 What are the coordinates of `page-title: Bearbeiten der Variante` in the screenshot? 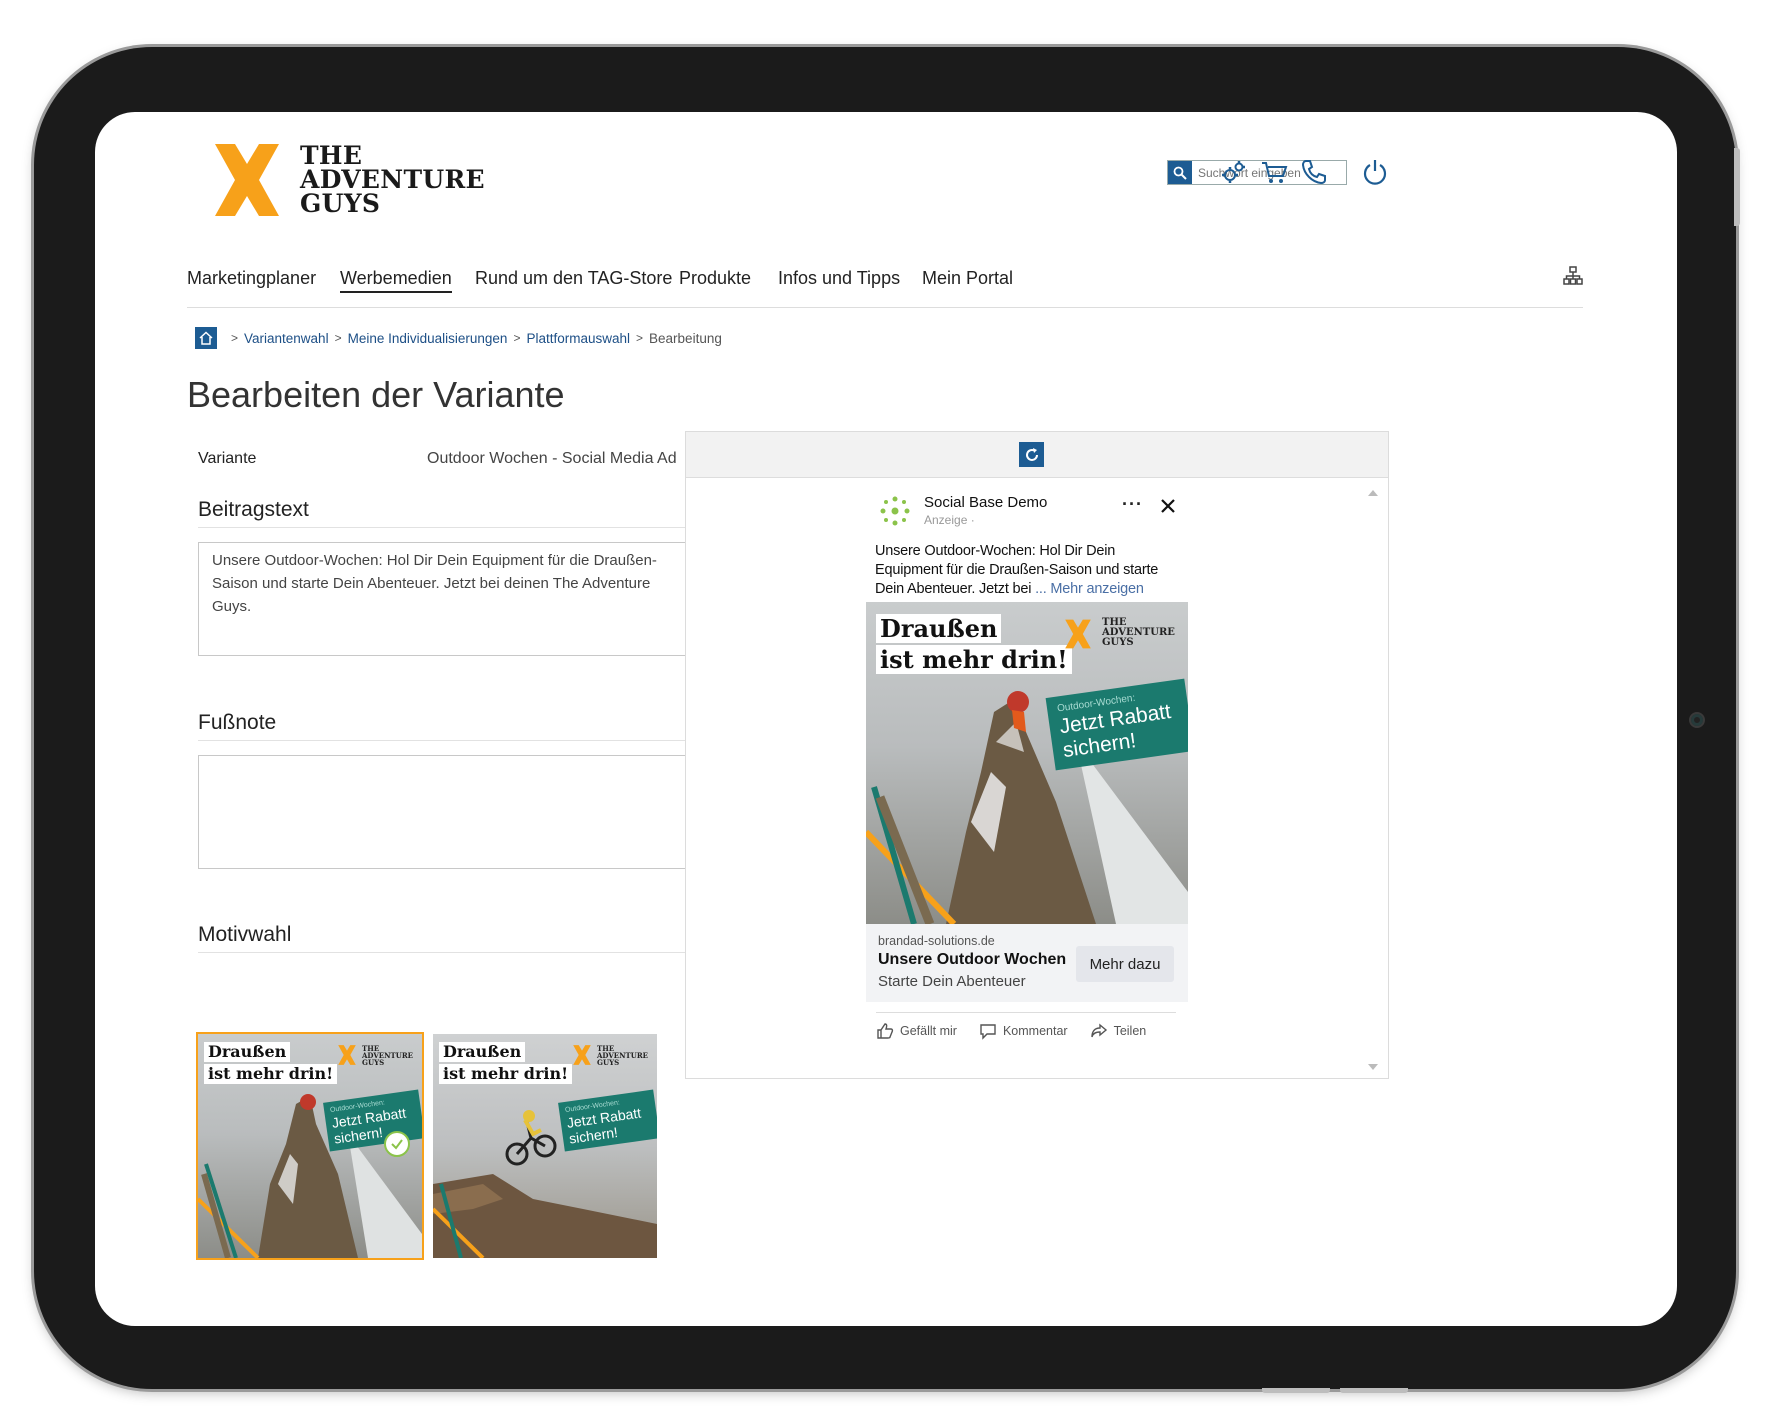 It's located at (376, 394).